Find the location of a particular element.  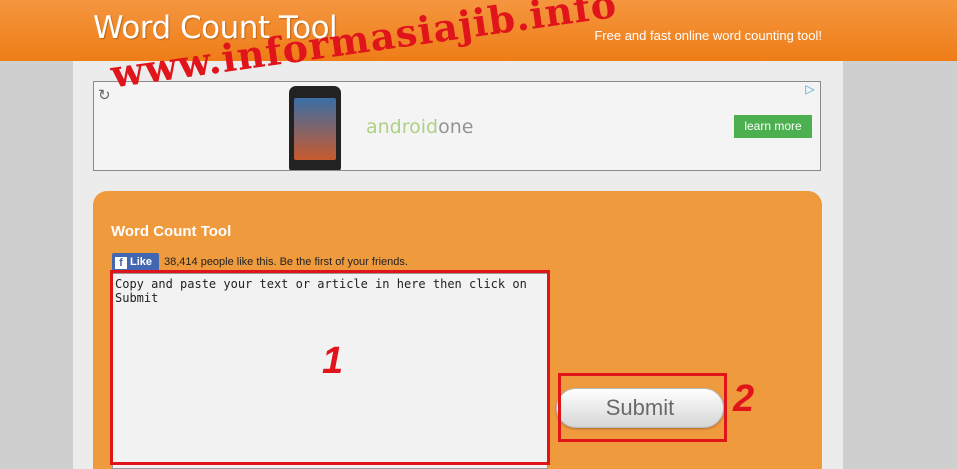

adchoices-icon: ▷ is located at coordinates (810, 90).